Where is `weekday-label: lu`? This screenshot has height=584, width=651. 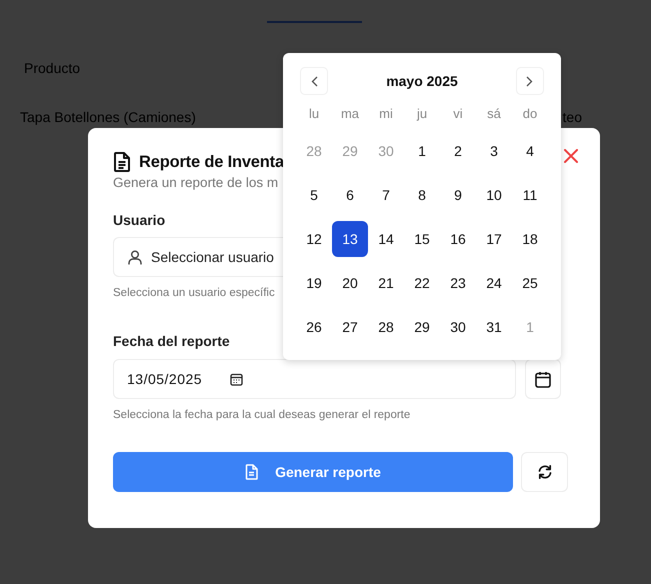
weekday-label: lu is located at coordinates (314, 114).